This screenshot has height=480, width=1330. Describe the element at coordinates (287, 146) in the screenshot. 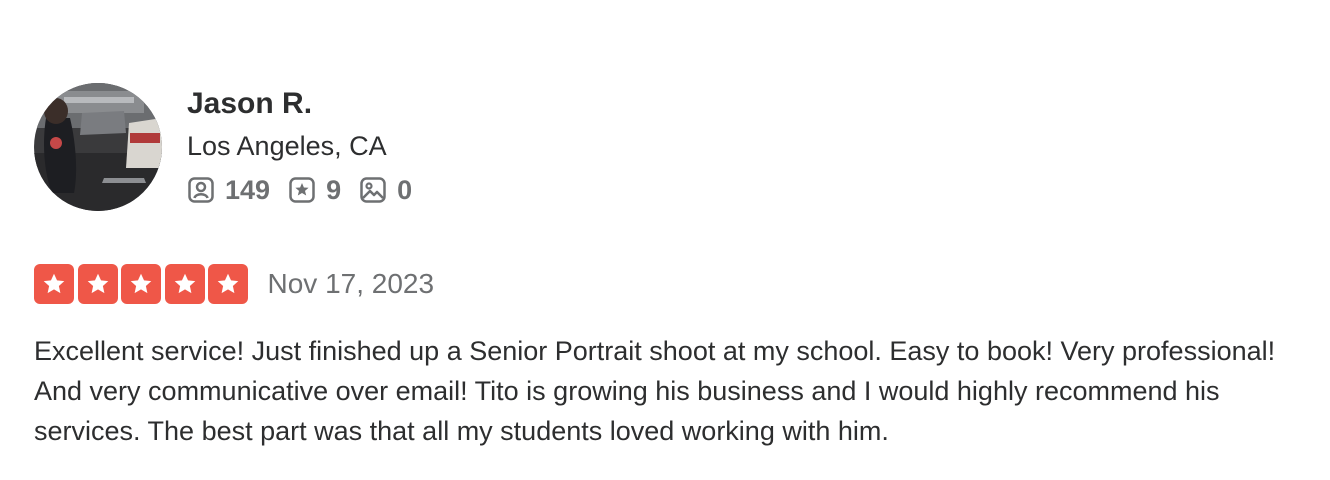

I see `user-location: Los Angeles, CA` at that location.